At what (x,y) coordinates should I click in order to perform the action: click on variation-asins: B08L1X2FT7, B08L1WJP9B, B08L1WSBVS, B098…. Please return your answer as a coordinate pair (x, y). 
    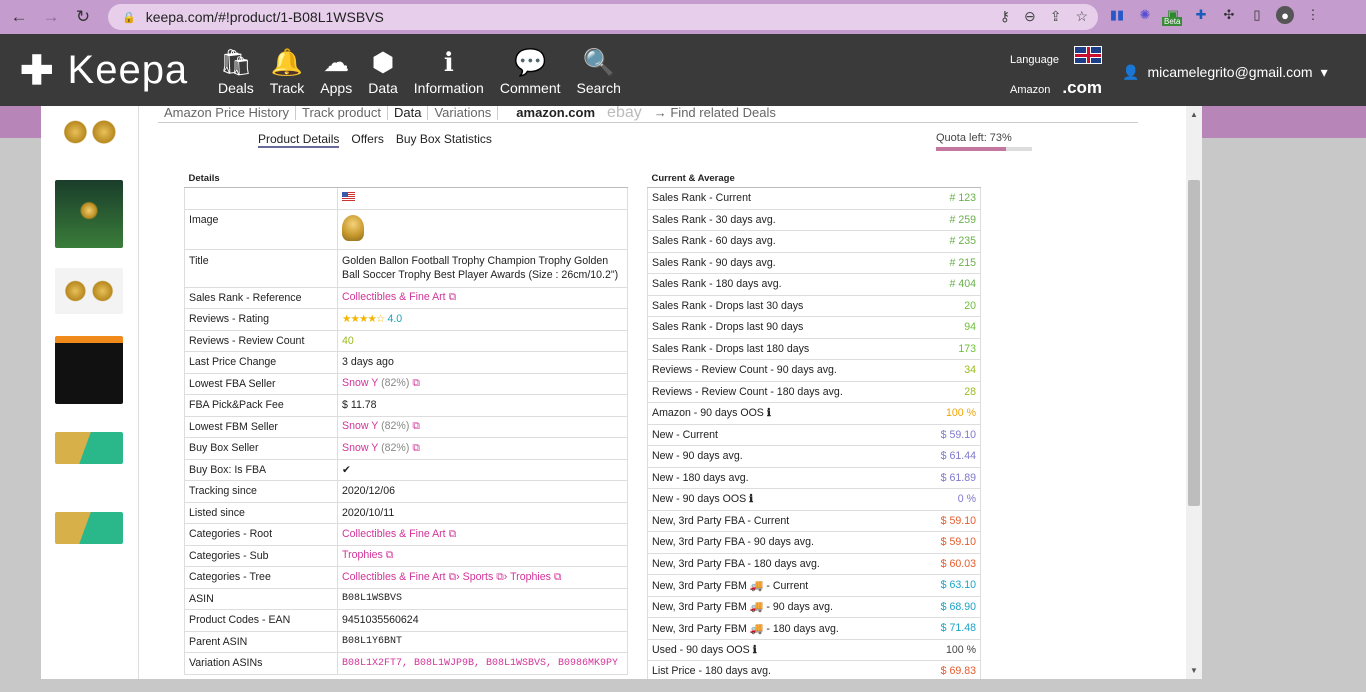
    Looking at the image, I should click on (482, 663).